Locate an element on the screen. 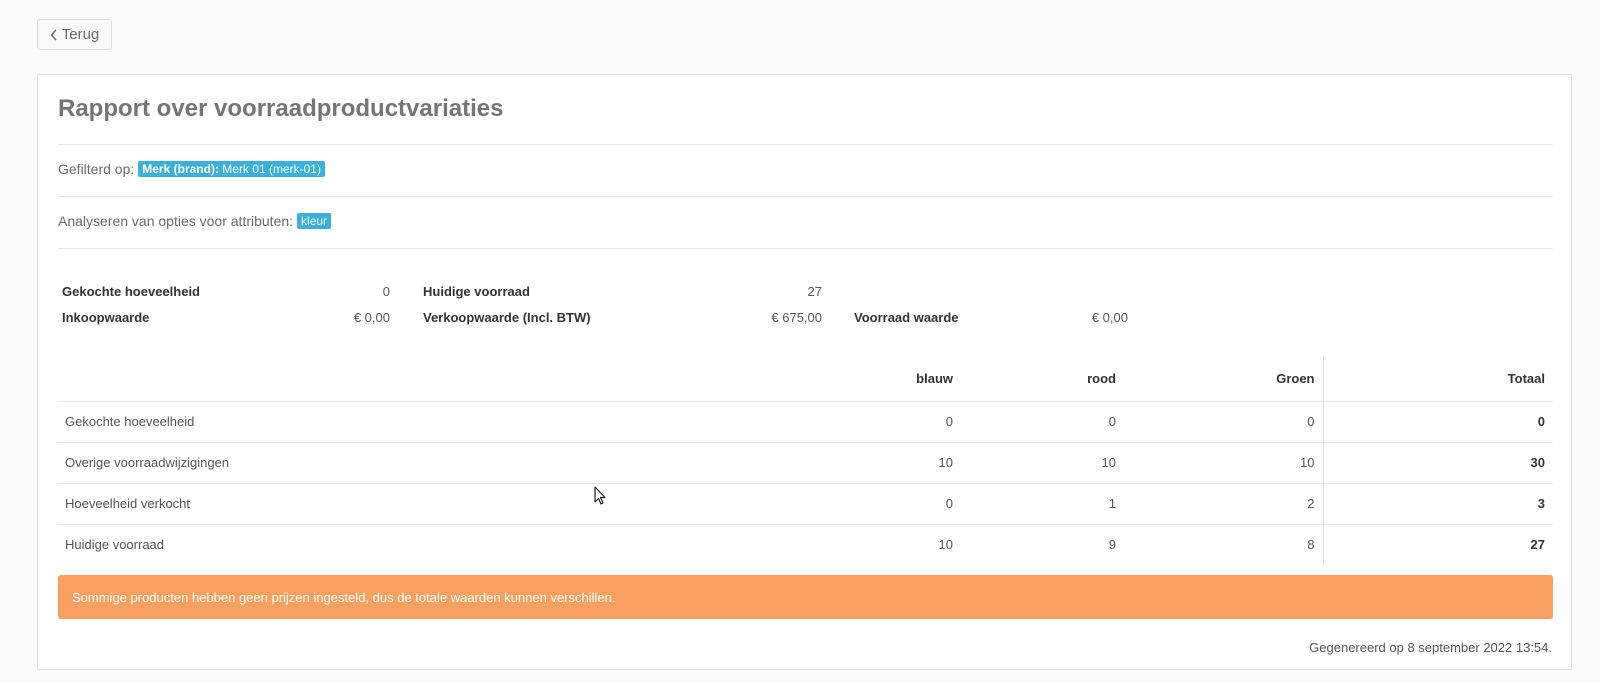  filter-badge-value: Merk 01 (merk-01) is located at coordinates (271, 169).